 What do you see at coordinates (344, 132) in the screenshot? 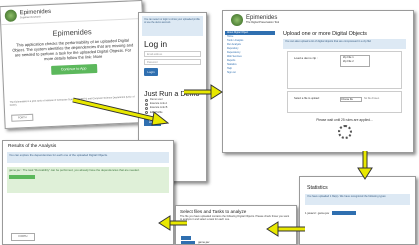
I see `loading-spinner-icon` at bounding box center [344, 132].